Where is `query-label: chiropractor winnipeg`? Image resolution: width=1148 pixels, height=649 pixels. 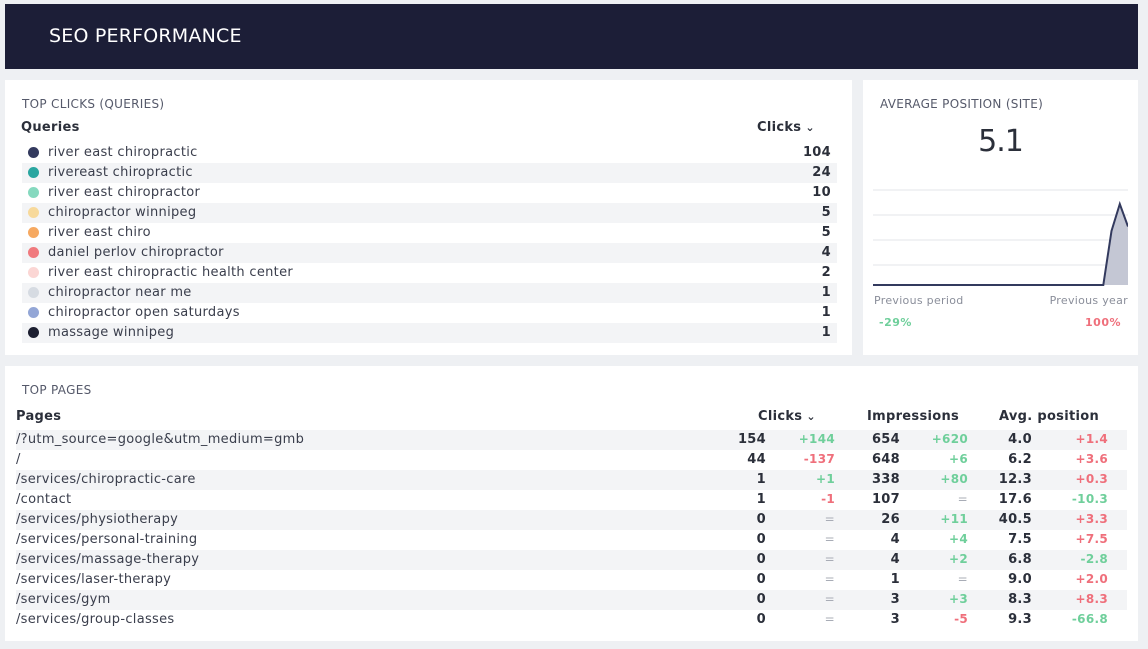
query-label: chiropractor winnipeg is located at coordinates (122, 212).